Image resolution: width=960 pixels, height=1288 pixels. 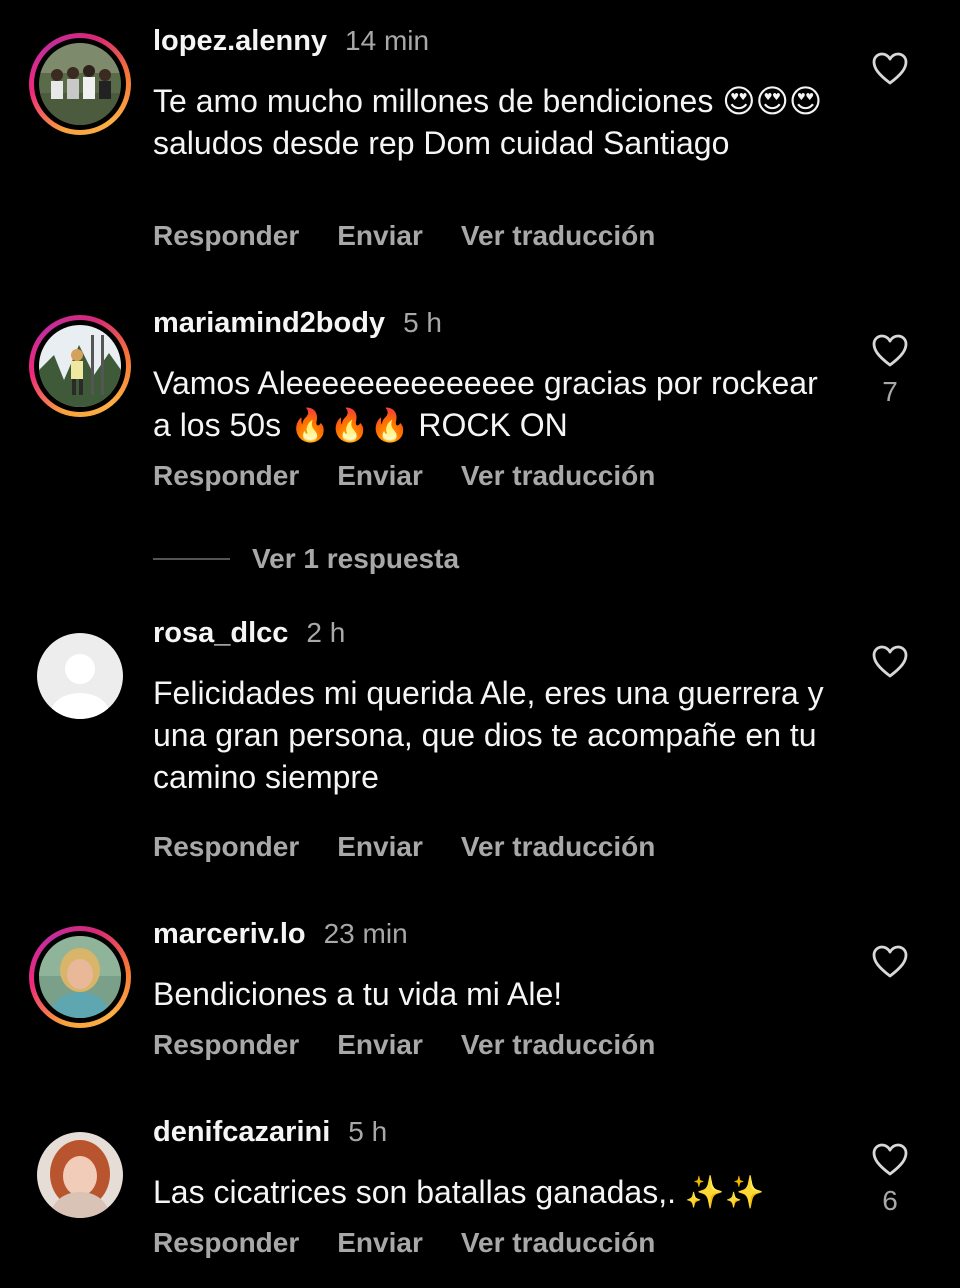 I want to click on timestamp: 14 min, so click(x=387, y=40).